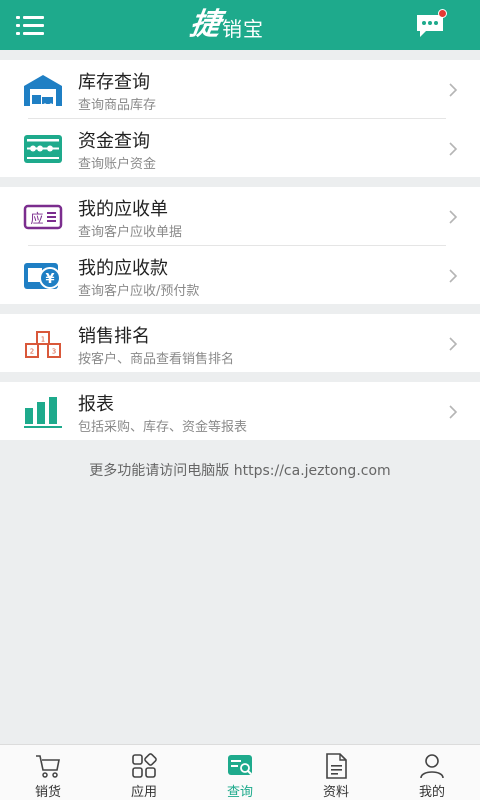  What do you see at coordinates (240, 89) in the screenshot?
I see `menu-item-stock-query: 库存查询 查询商品库存` at bounding box center [240, 89].